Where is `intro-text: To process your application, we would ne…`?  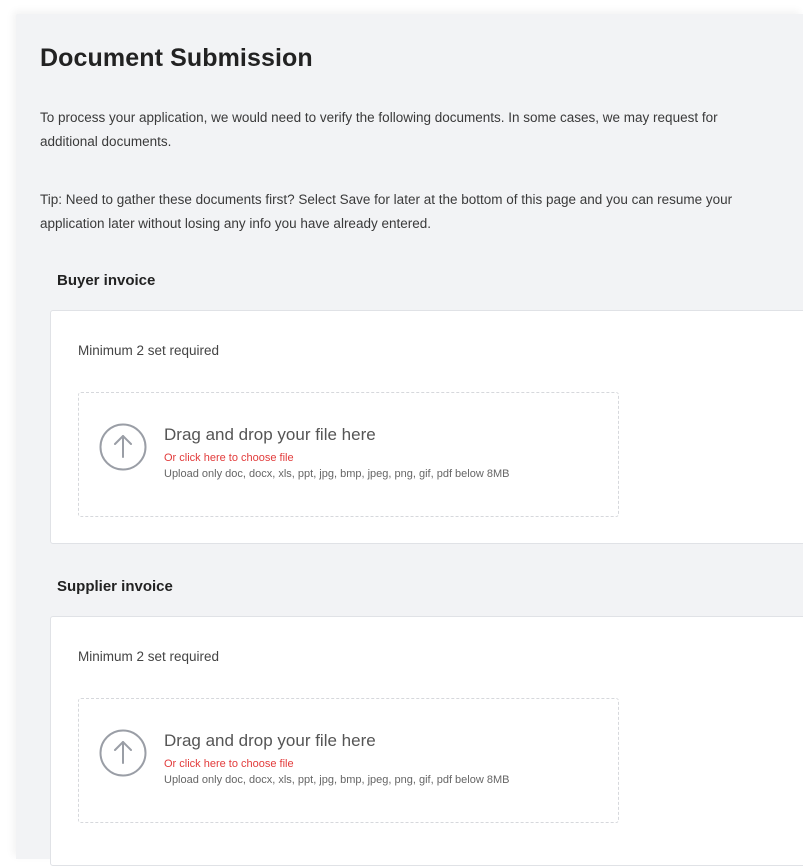
intro-text: To process your application, we would ne… is located at coordinates (379, 129).